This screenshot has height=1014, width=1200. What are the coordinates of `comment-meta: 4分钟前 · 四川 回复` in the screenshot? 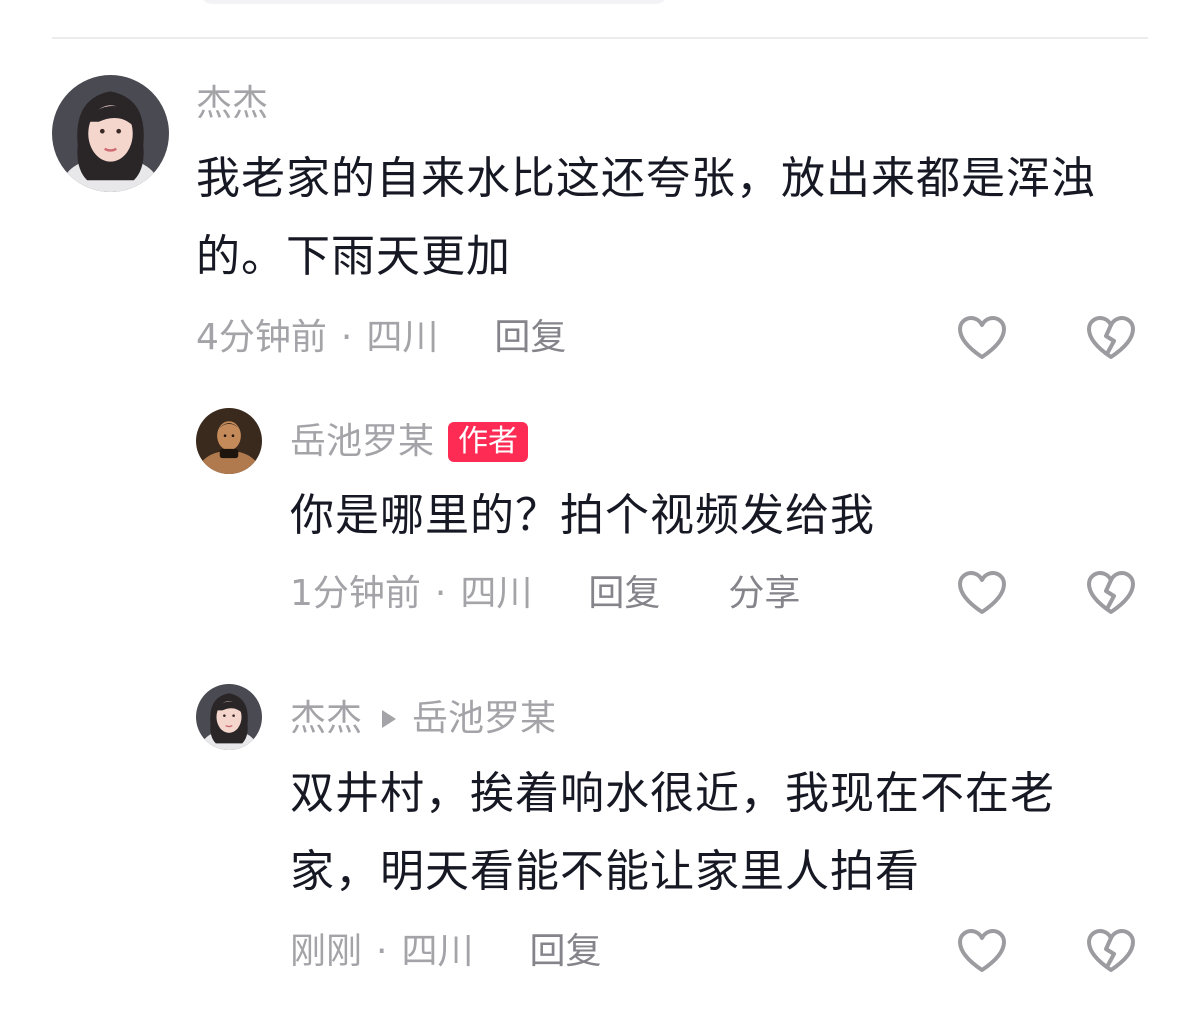 It's located at (381, 338).